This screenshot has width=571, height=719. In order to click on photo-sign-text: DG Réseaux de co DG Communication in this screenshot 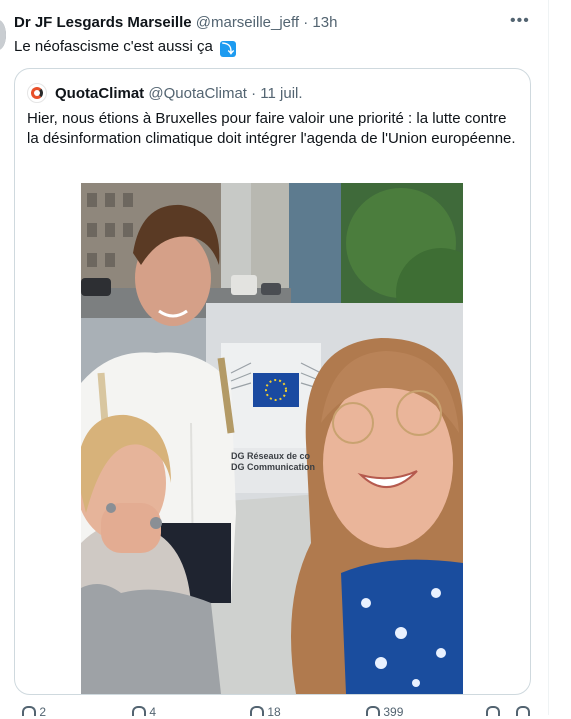, I will do `click(273, 462)`.